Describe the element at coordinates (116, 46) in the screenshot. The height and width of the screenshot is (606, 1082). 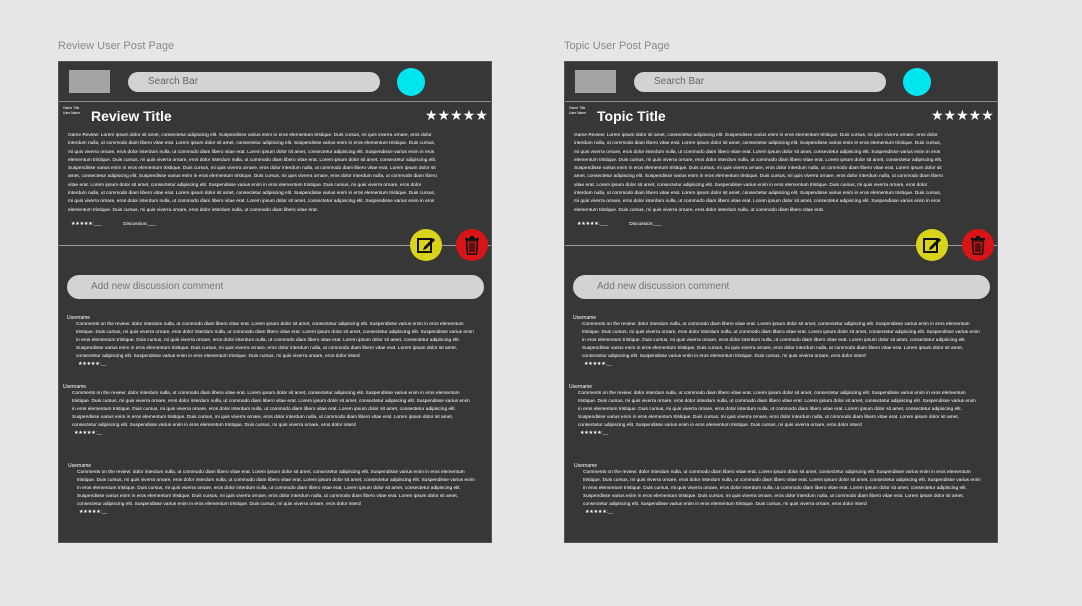
I see `frame-label-review: Review User Post Page` at that location.